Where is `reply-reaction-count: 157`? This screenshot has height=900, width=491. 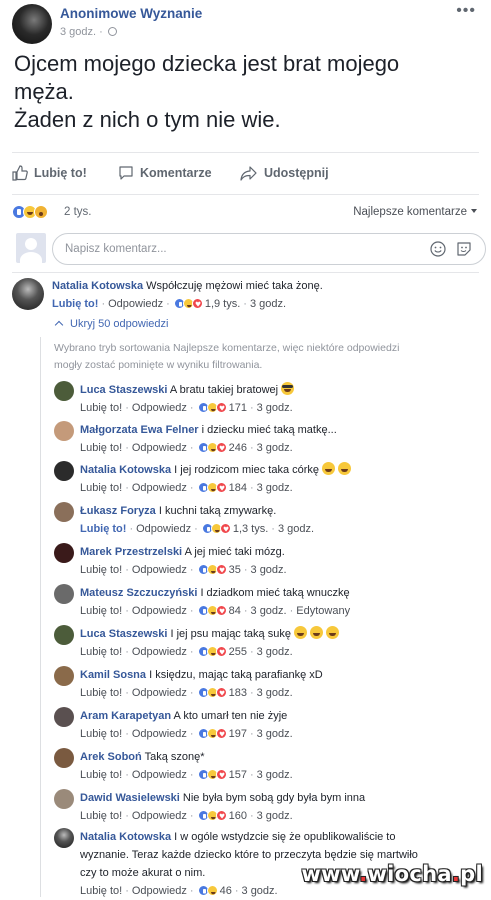 reply-reaction-count: 157 is located at coordinates (238, 775).